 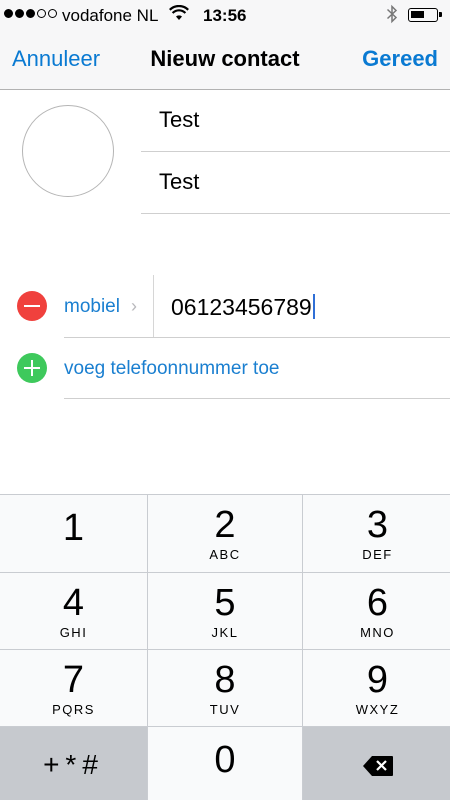 I want to click on status-bar: vodafone NL 13:56, so click(x=225, y=15).